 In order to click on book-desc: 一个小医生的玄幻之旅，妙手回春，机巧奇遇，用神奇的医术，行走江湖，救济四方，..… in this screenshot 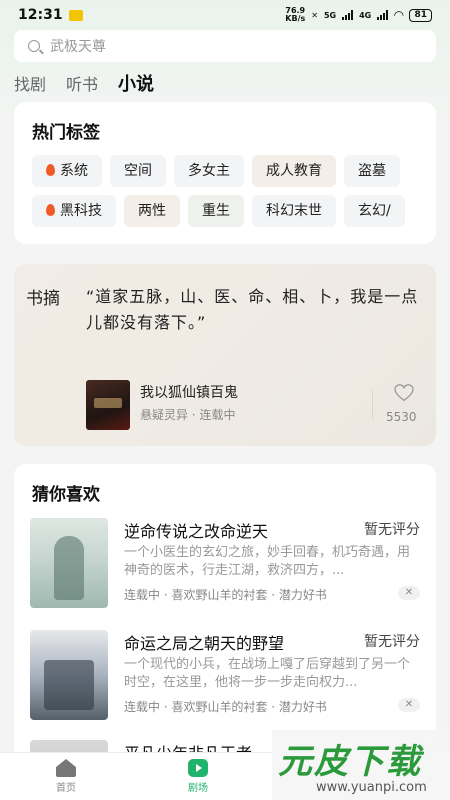, I will do `click(267, 561)`.